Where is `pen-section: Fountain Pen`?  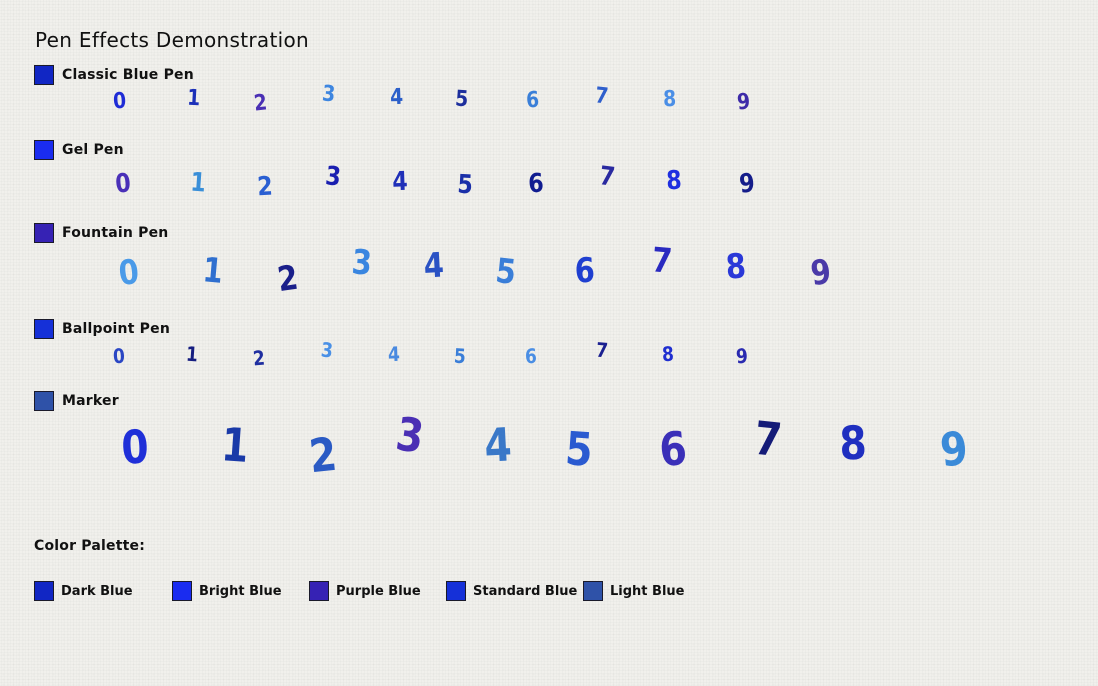 pen-section: Fountain Pen is located at coordinates (549, 267).